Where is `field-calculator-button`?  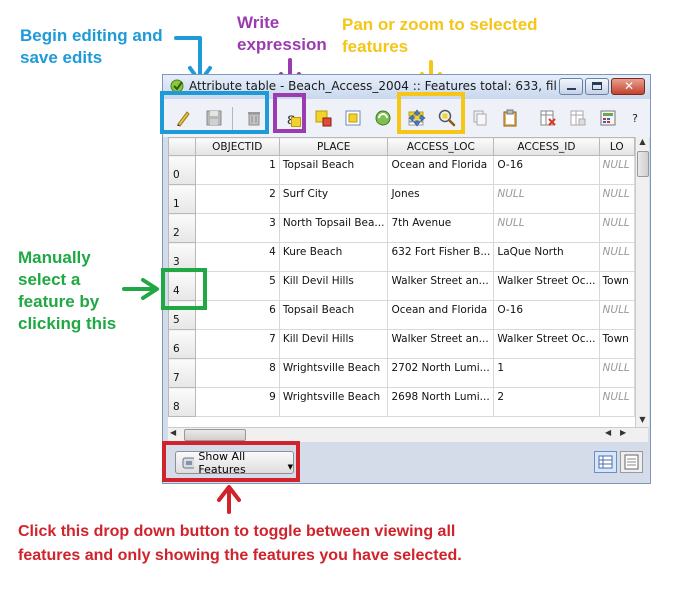 field-calculator-button is located at coordinates (608, 118).